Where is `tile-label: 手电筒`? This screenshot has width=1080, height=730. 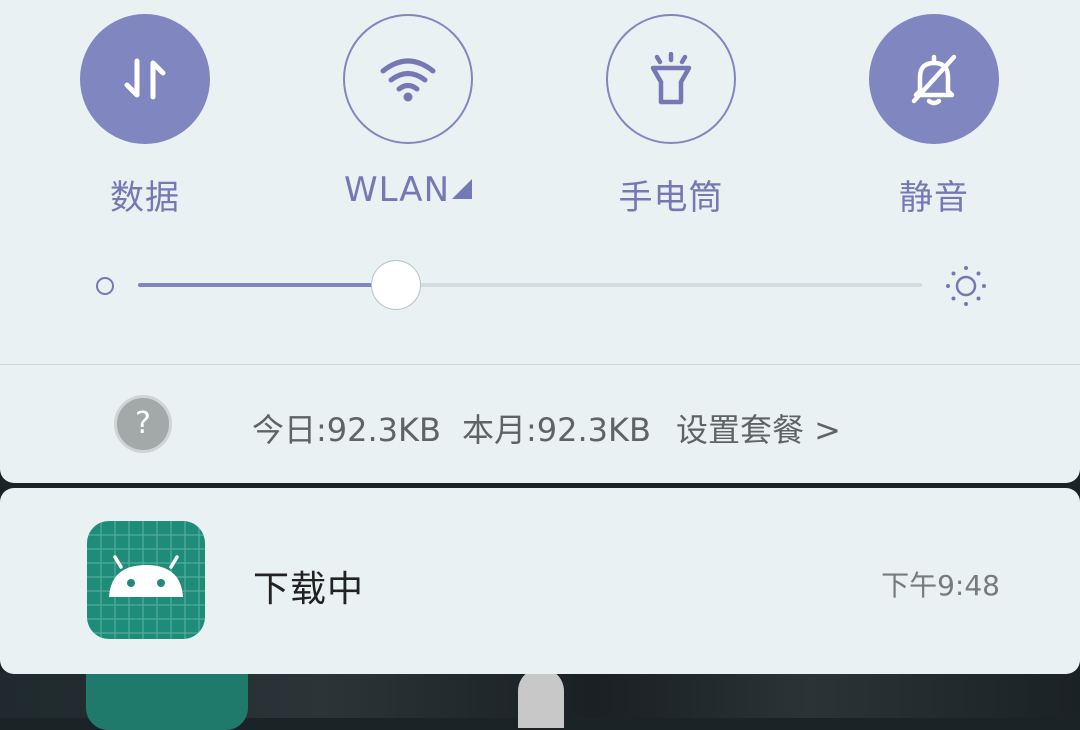 tile-label: 手电筒 is located at coordinates (671, 198).